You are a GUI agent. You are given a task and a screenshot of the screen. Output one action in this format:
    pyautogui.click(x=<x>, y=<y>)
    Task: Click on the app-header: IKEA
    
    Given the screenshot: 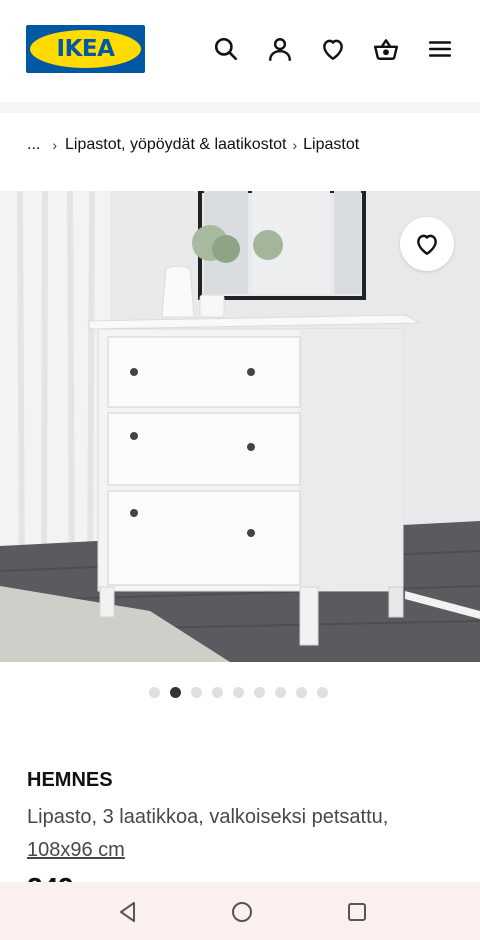 What is the action you would take?
    pyautogui.click(x=240, y=51)
    